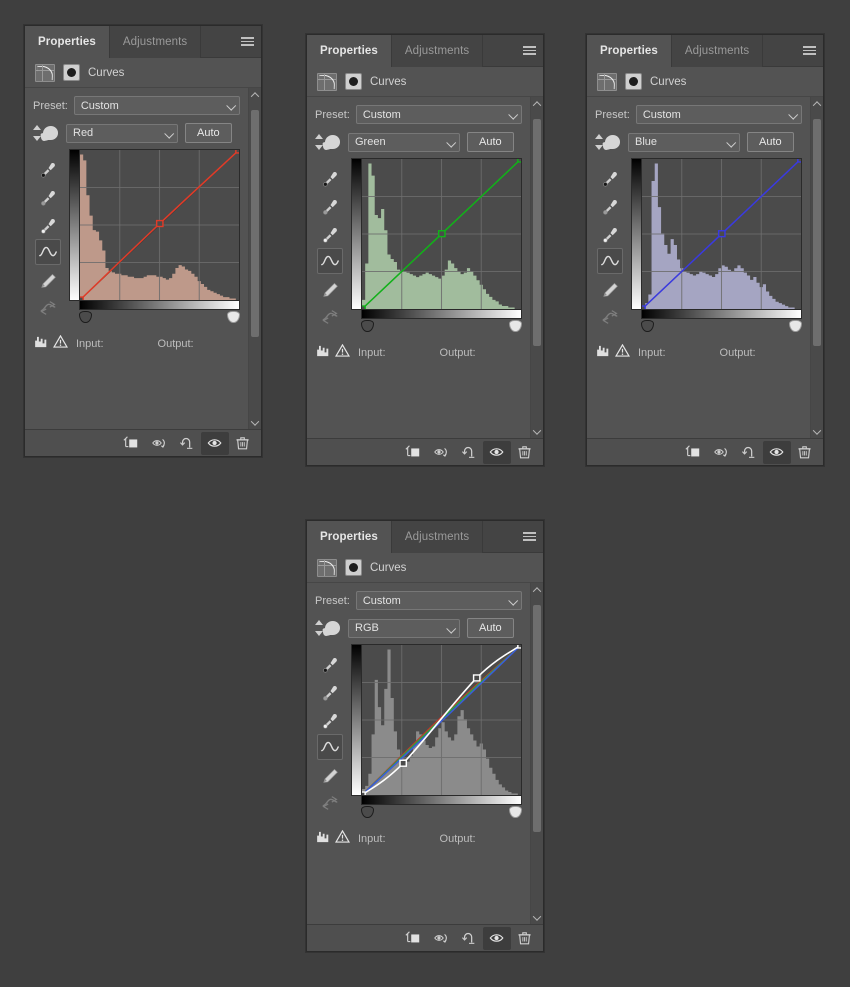 The height and width of the screenshot is (987, 850). Describe the element at coordinates (404, 628) in the screenshot. I see `channel-select: RGB` at that location.